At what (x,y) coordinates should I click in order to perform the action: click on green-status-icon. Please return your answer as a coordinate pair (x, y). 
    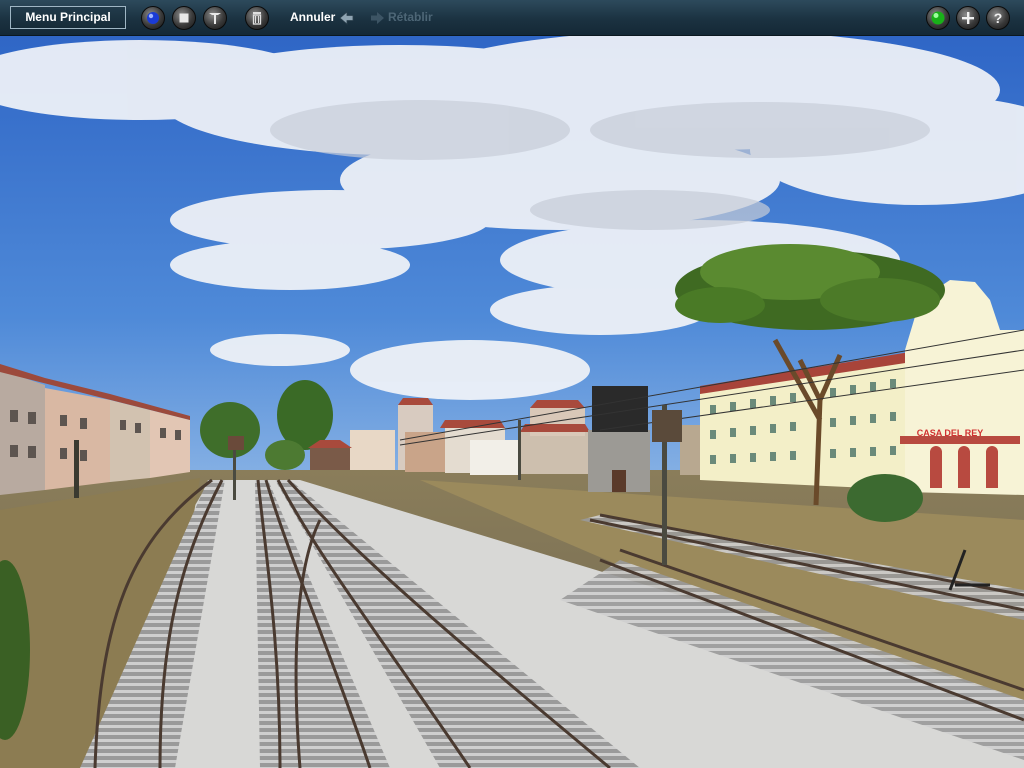
    Looking at the image, I should click on (938, 18).